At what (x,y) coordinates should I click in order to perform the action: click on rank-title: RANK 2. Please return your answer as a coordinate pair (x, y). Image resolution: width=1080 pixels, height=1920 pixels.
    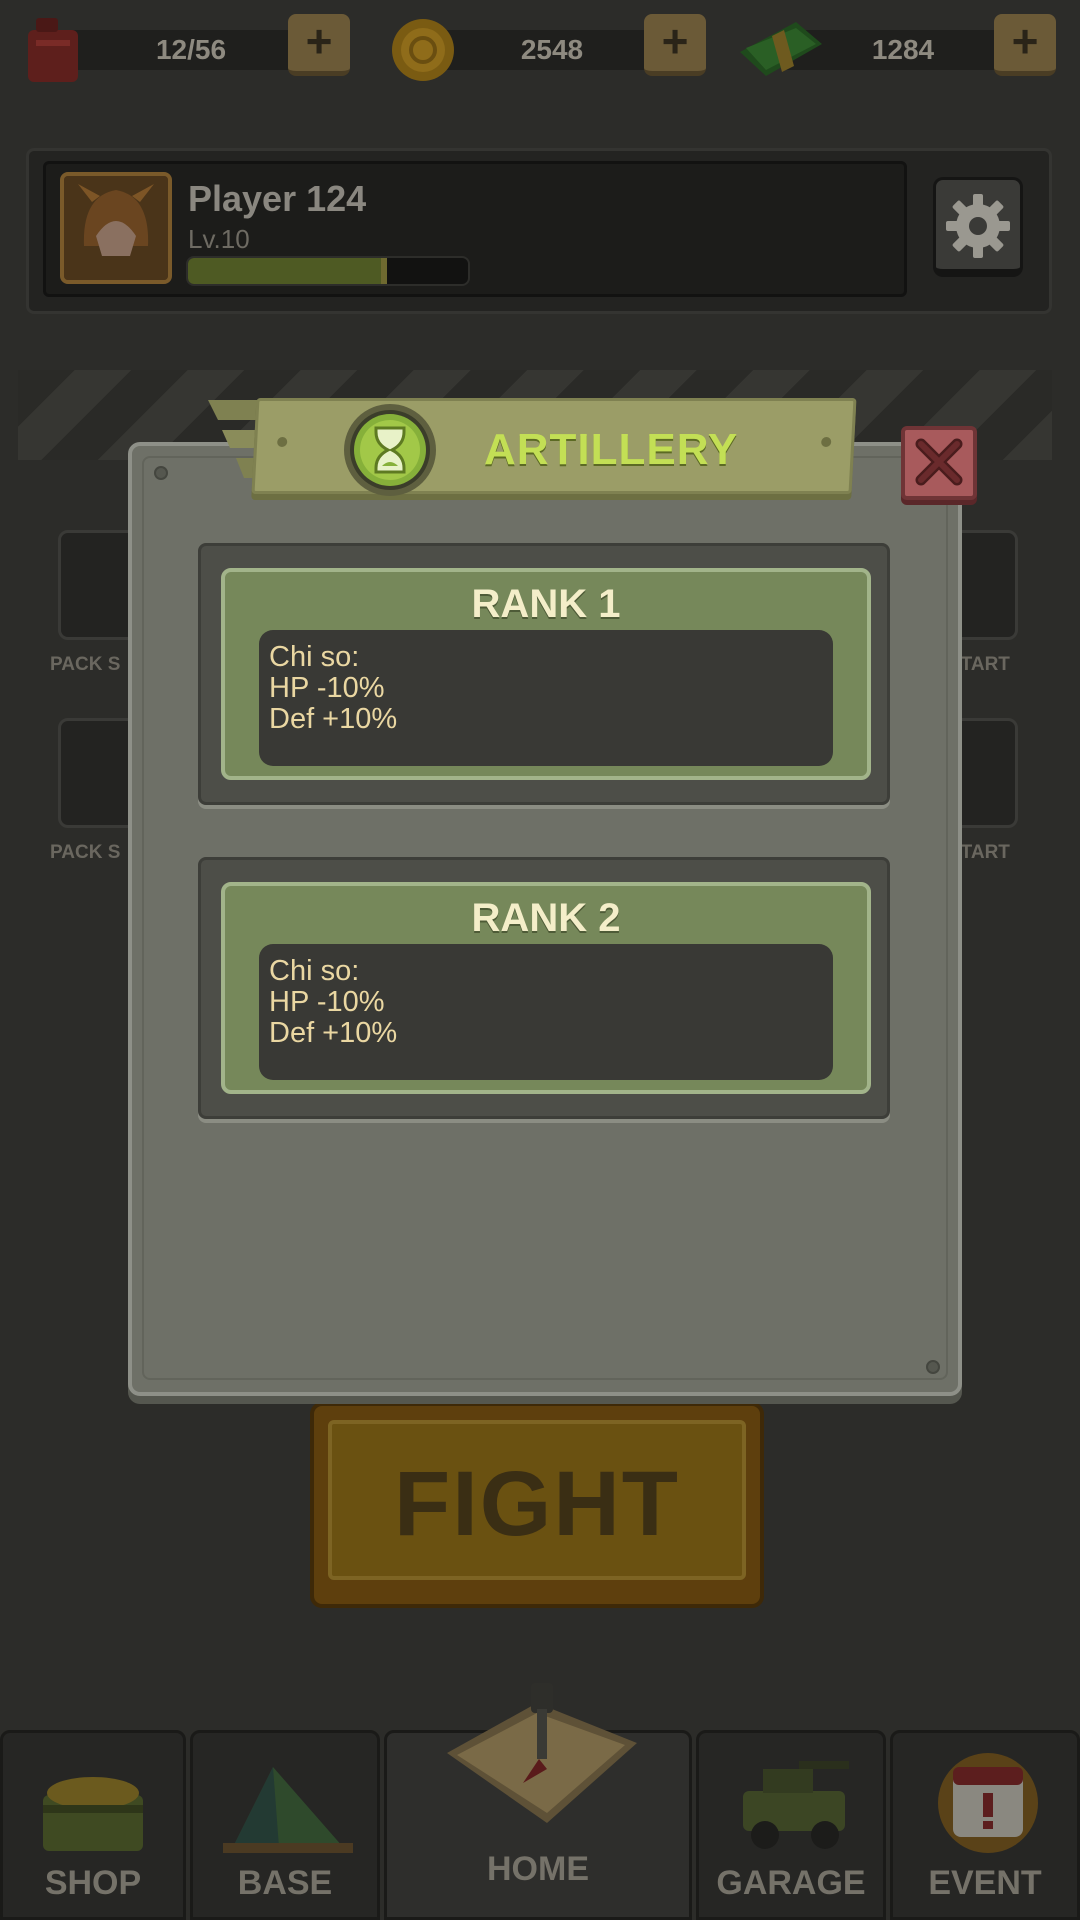
    Looking at the image, I should click on (546, 918).